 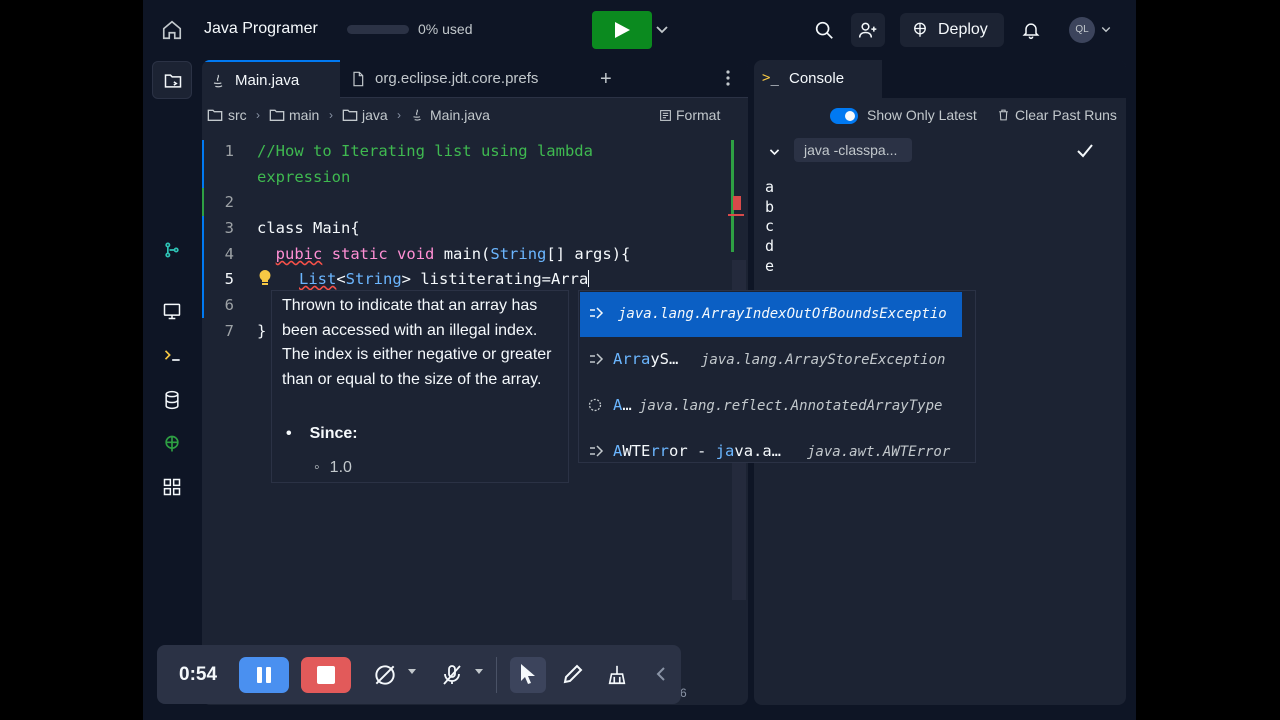 I want to click on breadcrumb-file: Main.java, so click(x=460, y=115).